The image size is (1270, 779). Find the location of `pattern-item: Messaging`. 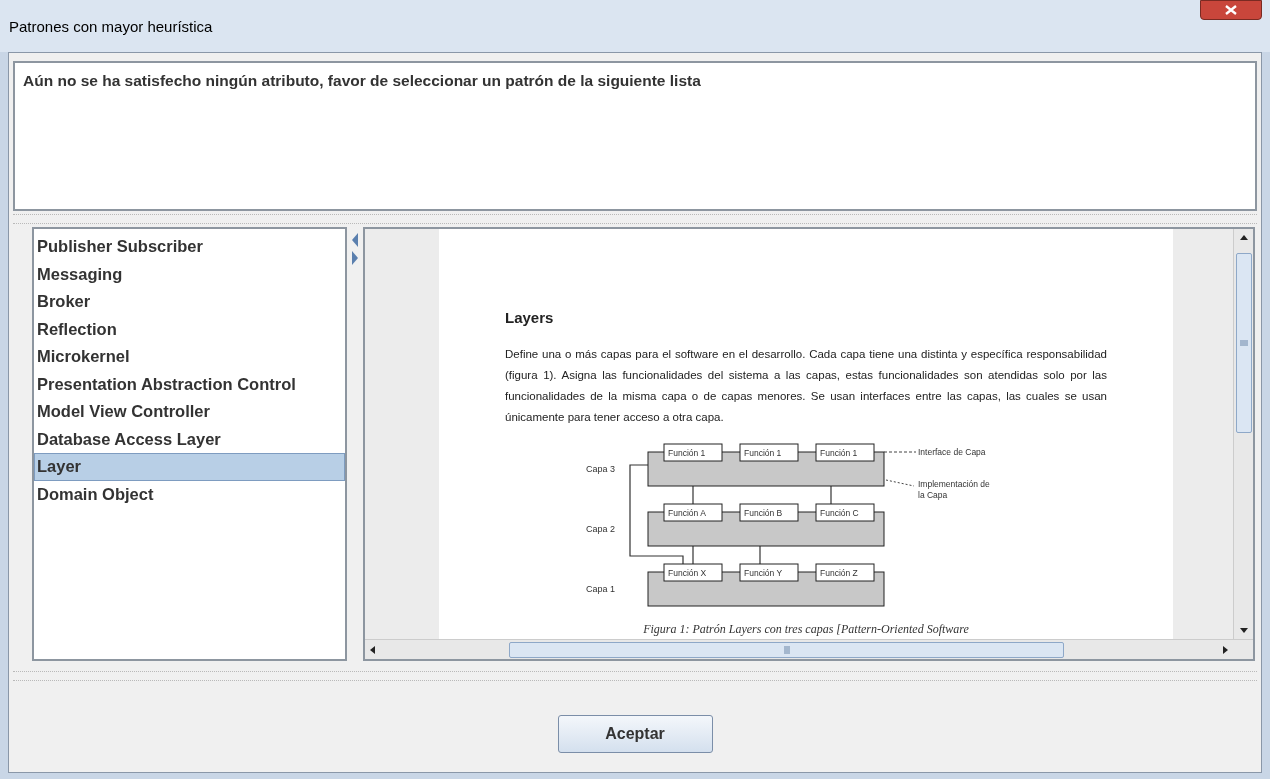

pattern-item: Messaging is located at coordinates (189, 274).